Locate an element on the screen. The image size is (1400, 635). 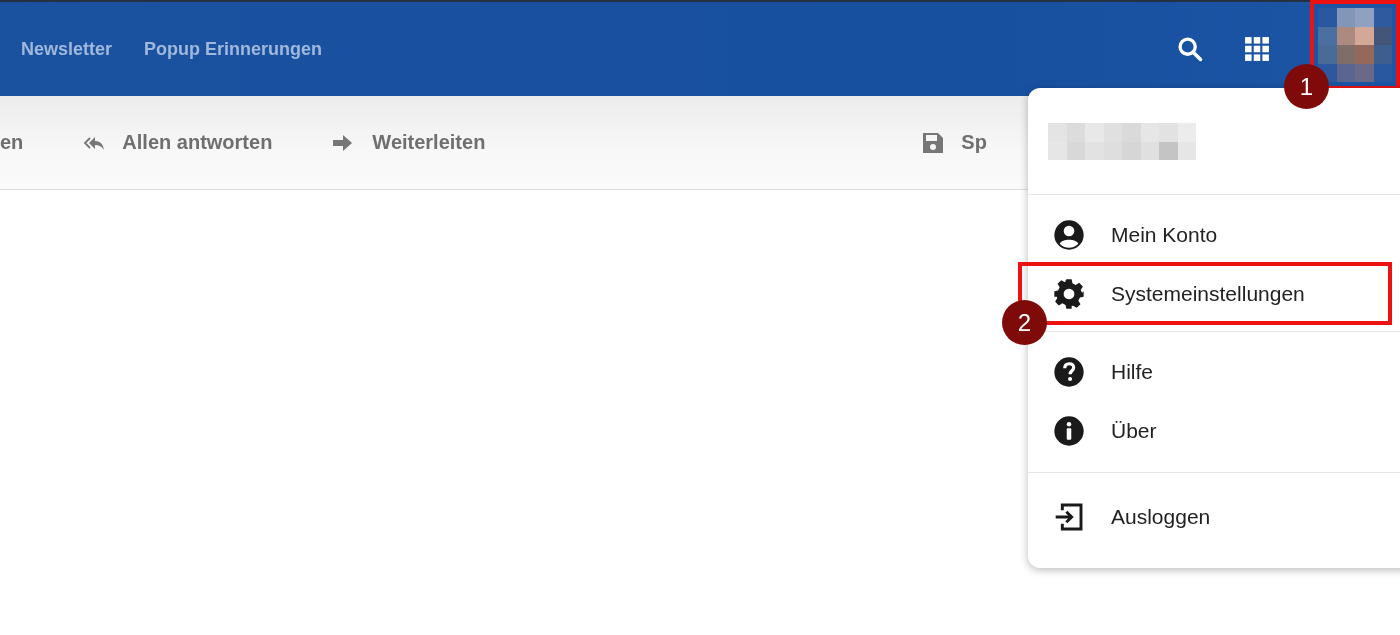
menu-item: Über is located at coordinates (1214, 430).